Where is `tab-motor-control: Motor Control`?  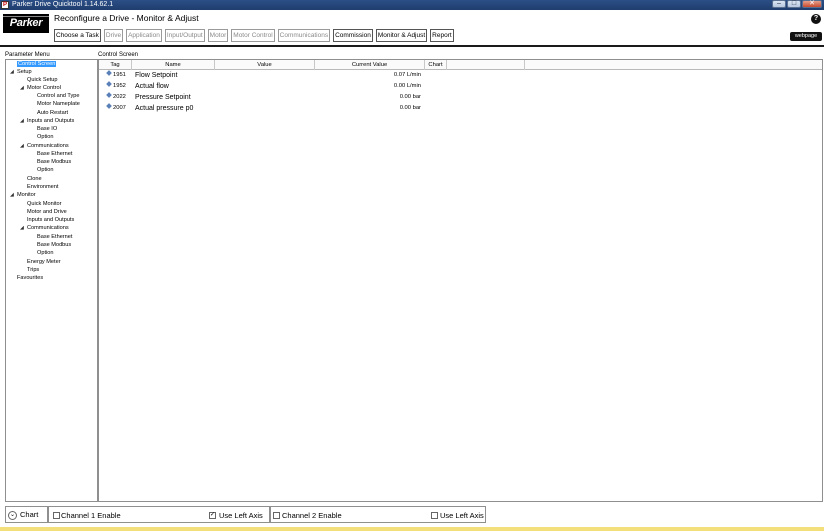 tab-motor-control: Motor Control is located at coordinates (253, 35).